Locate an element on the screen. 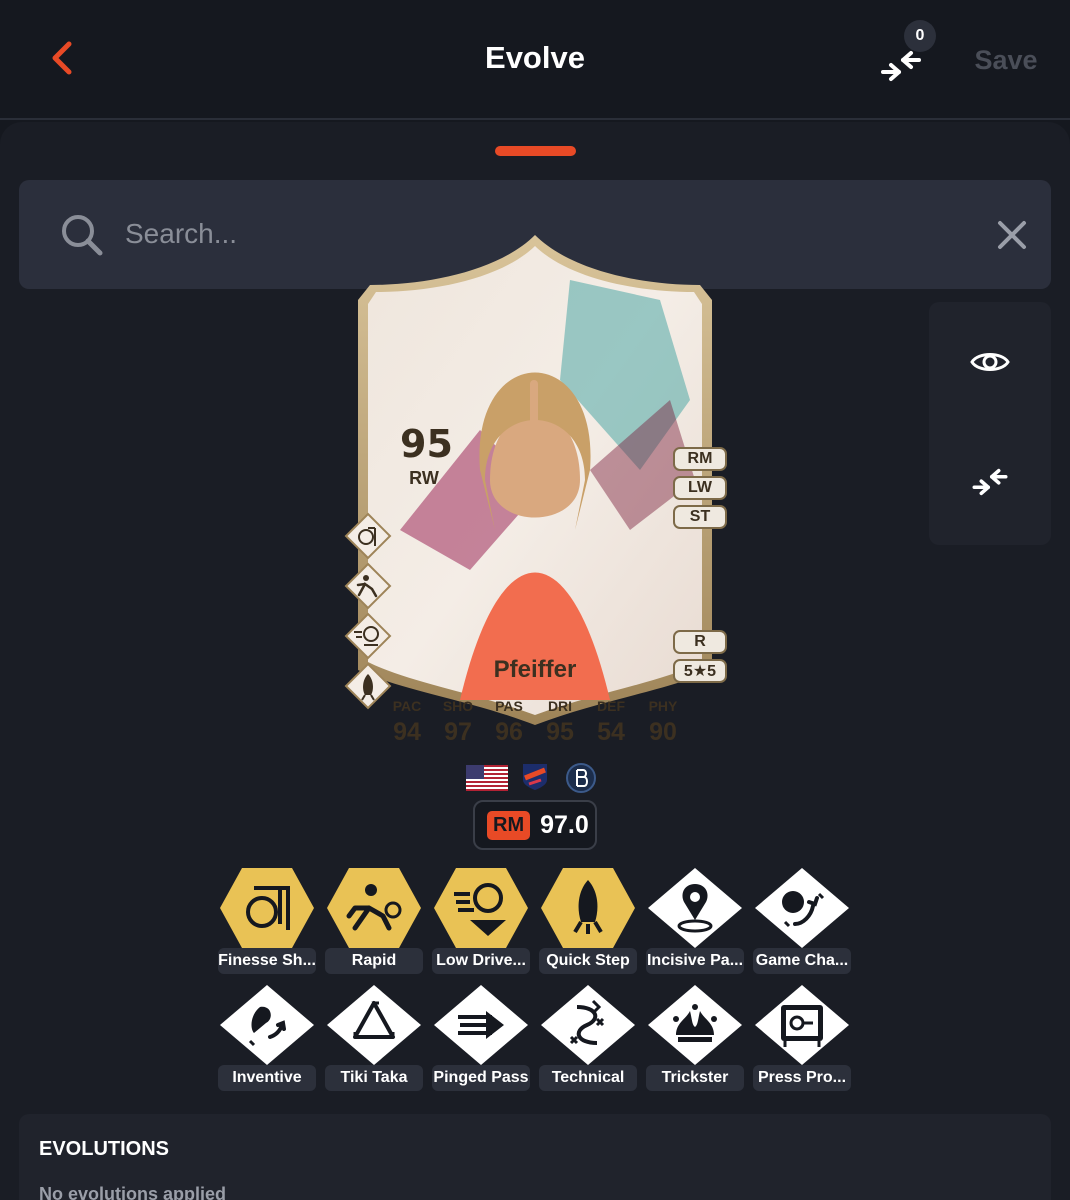 The width and height of the screenshot is (1070, 1200). alt-position-3: ST is located at coordinates (700, 517).